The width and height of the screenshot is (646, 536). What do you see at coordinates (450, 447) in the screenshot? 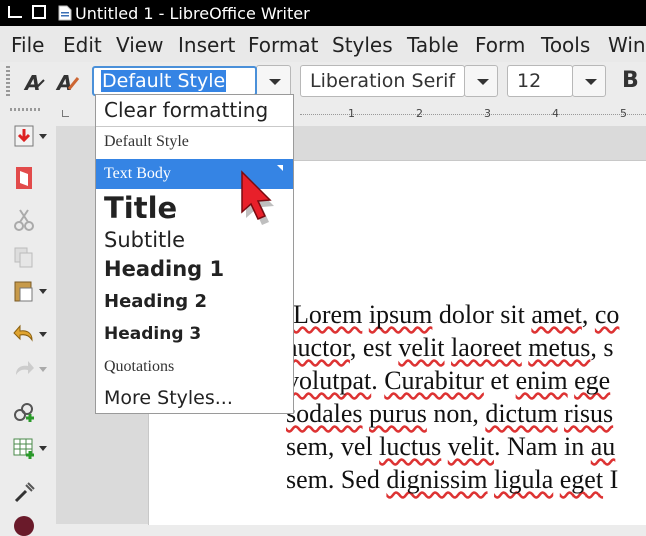
I see `document-line: sem, vel luctus velit. Nam in au` at bounding box center [450, 447].